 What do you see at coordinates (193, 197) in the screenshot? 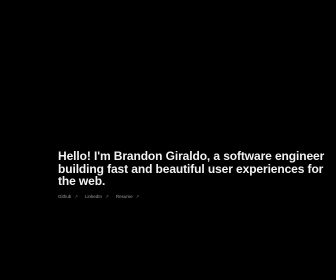
I see `social-links: Github ↗ LinkedIn ↗ Resume ↗` at bounding box center [193, 197].